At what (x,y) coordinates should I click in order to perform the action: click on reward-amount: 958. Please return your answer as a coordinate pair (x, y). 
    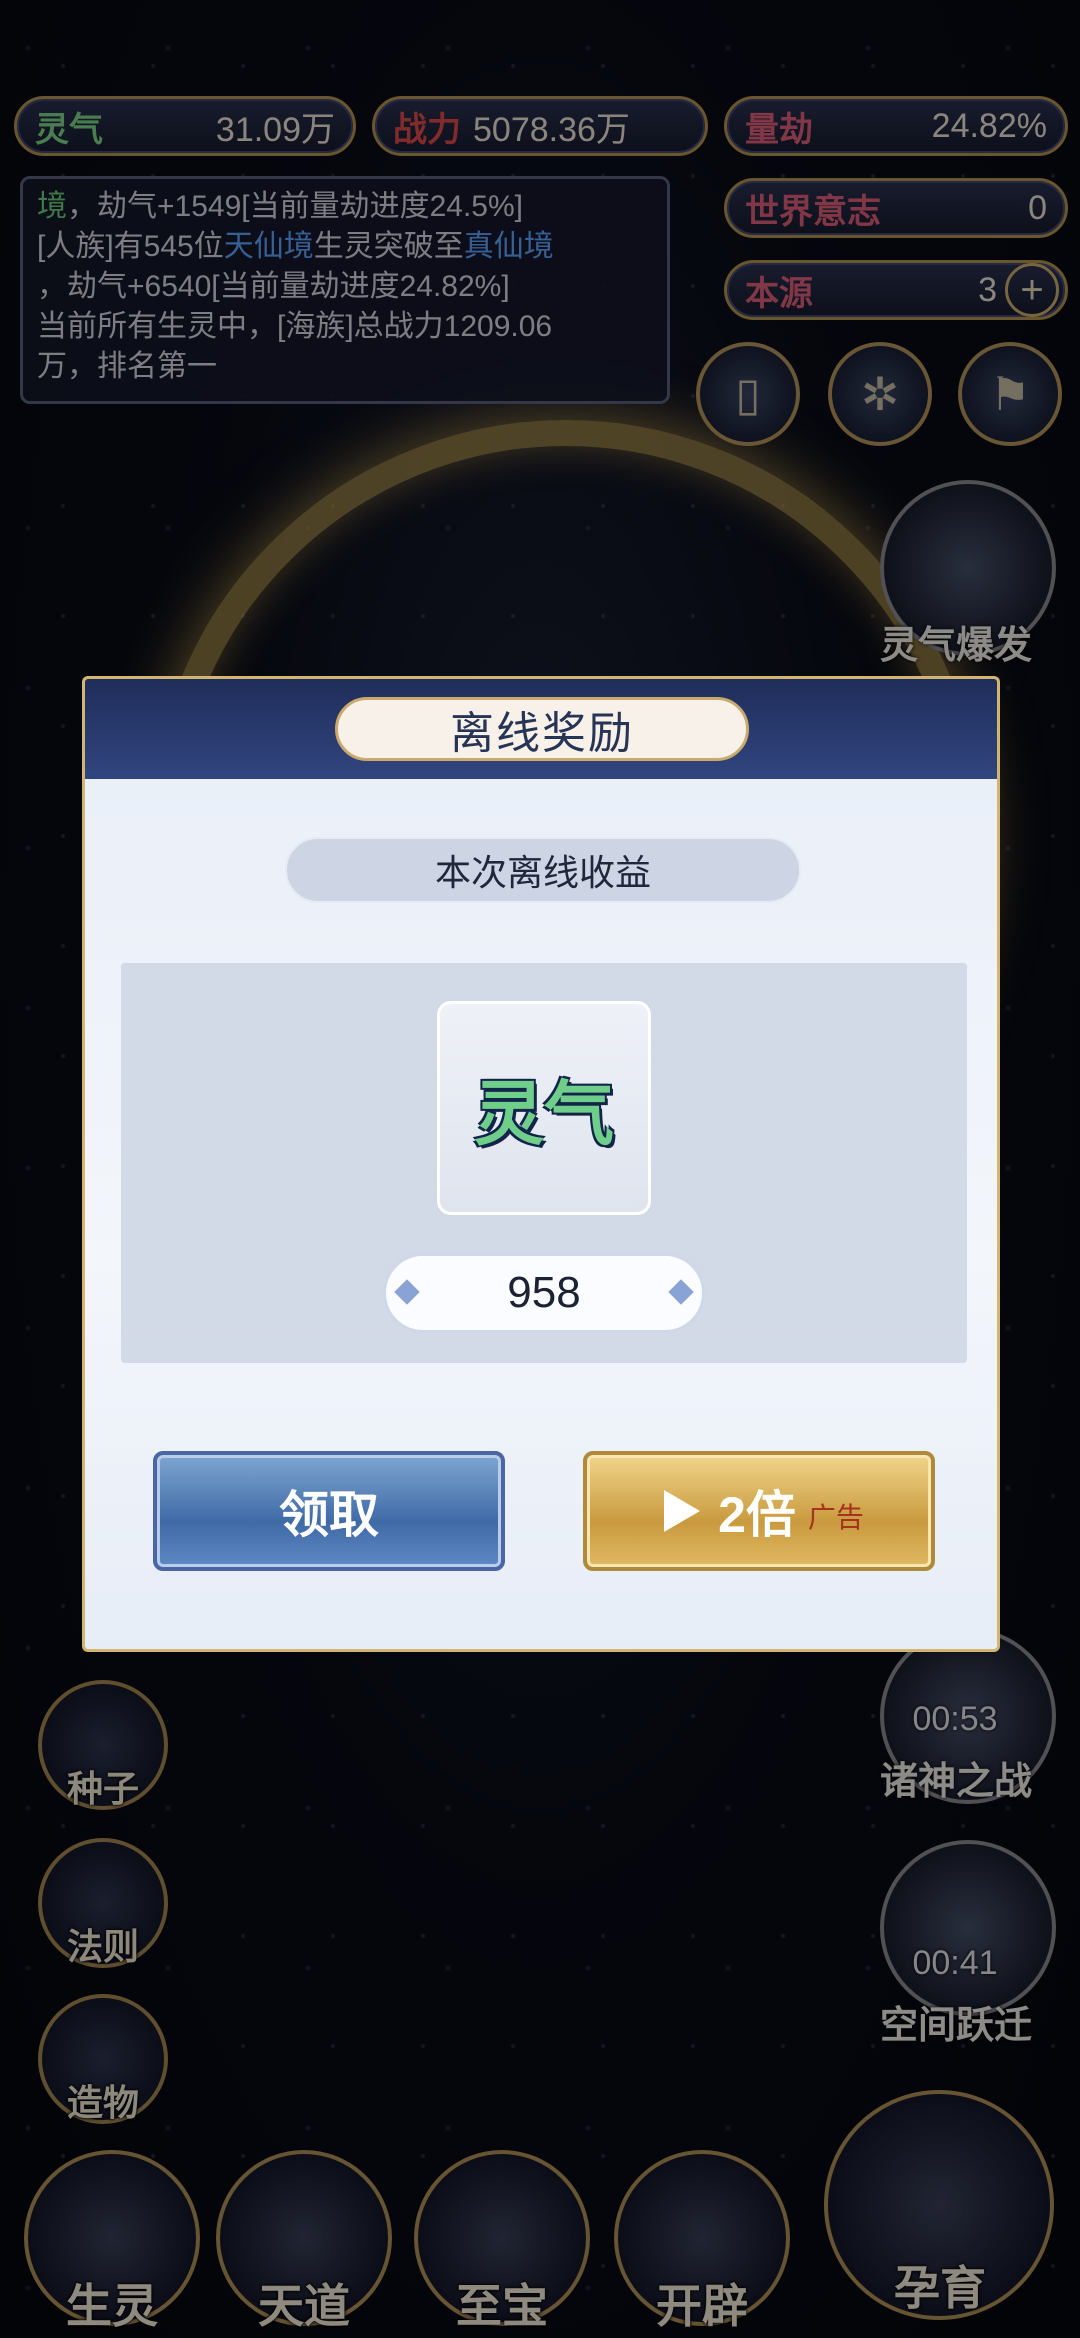
    Looking at the image, I should click on (544, 1293).